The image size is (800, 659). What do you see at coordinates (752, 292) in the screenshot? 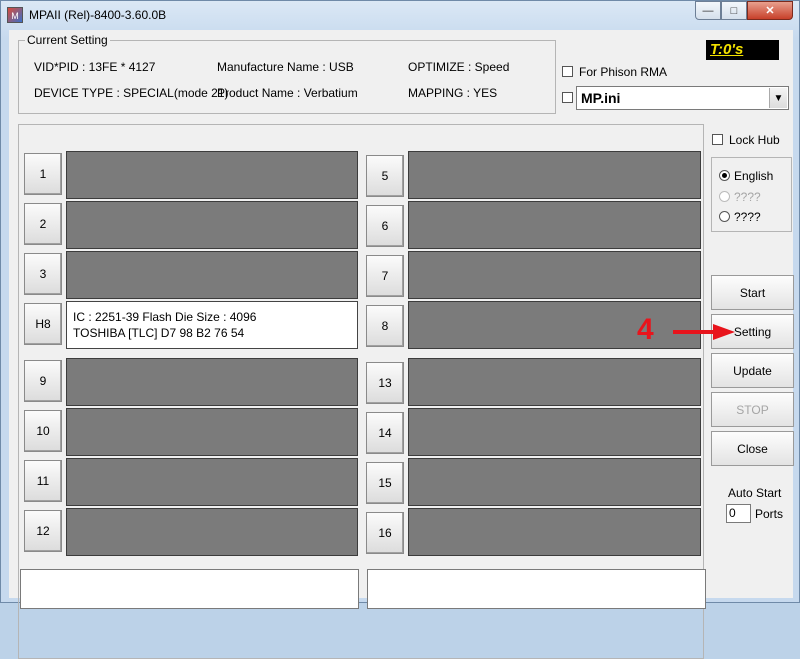
I see `start-button: Start` at bounding box center [752, 292].